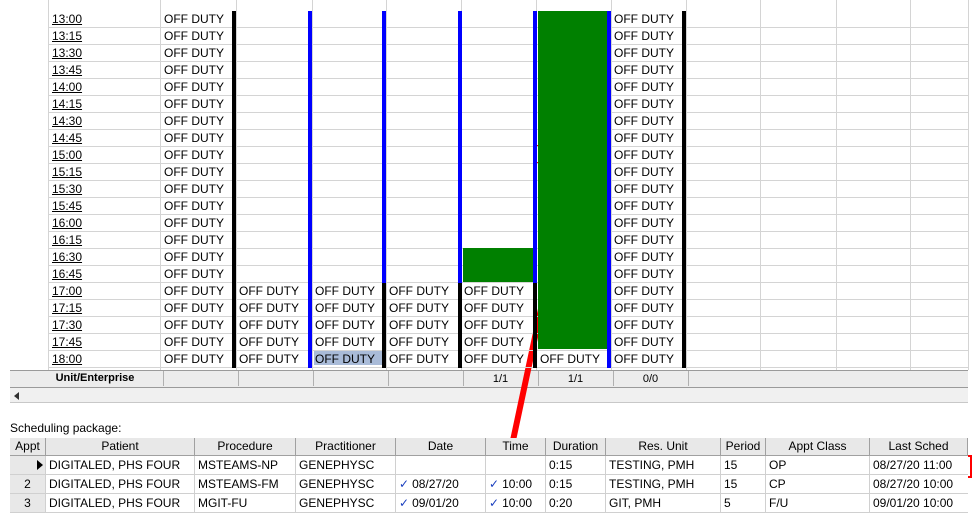  I want to click on time-slot-label: 14:30, so click(79, 121).